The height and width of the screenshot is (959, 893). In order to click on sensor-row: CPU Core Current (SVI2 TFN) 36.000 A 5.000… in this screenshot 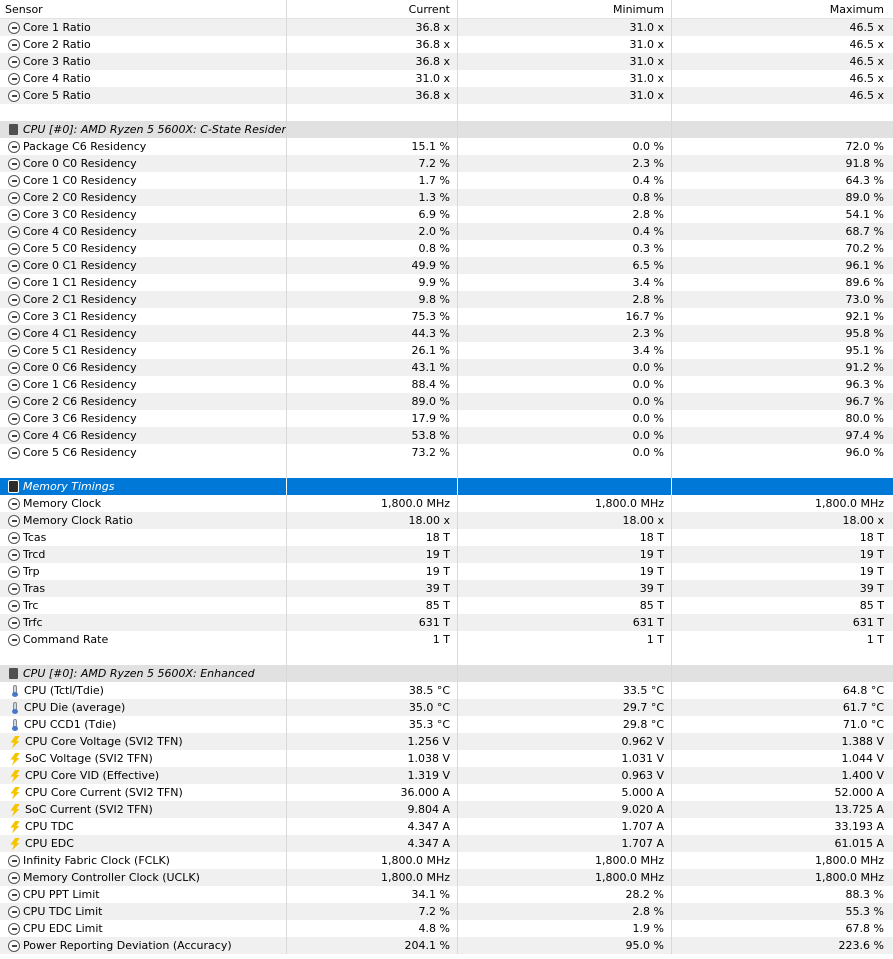, I will do `click(446, 792)`.